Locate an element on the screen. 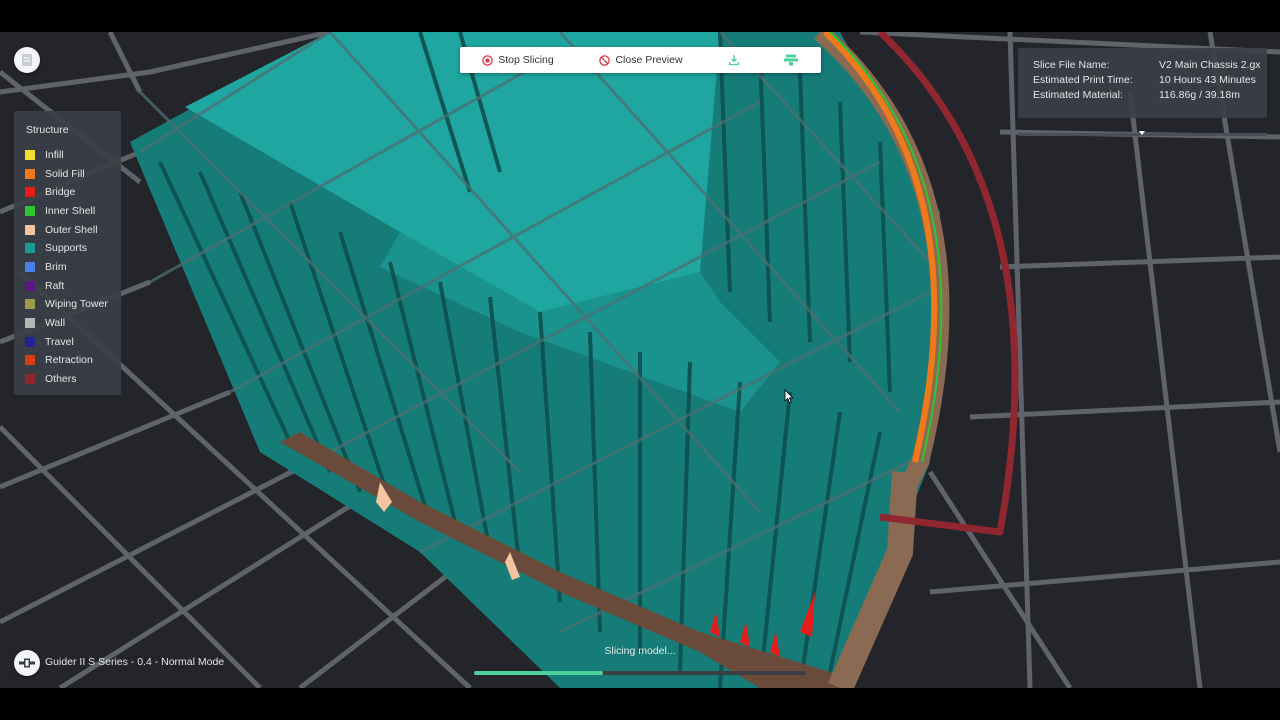  legend-item-wiping-tower: Wiping Tower is located at coordinates (66, 304).